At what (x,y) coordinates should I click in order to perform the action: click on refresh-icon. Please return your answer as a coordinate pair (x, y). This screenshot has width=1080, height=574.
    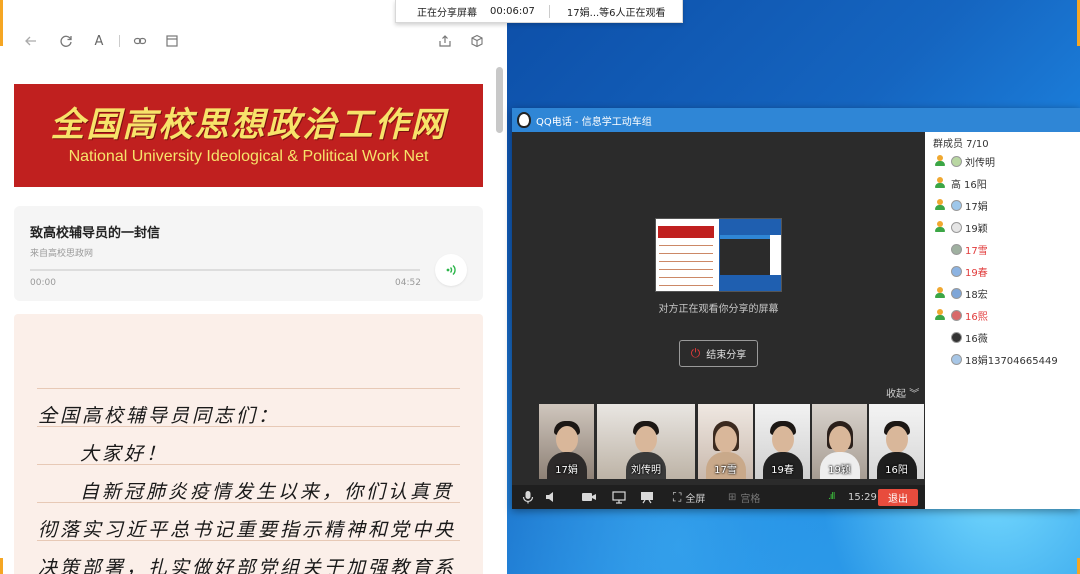
    Looking at the image, I should click on (66, 41).